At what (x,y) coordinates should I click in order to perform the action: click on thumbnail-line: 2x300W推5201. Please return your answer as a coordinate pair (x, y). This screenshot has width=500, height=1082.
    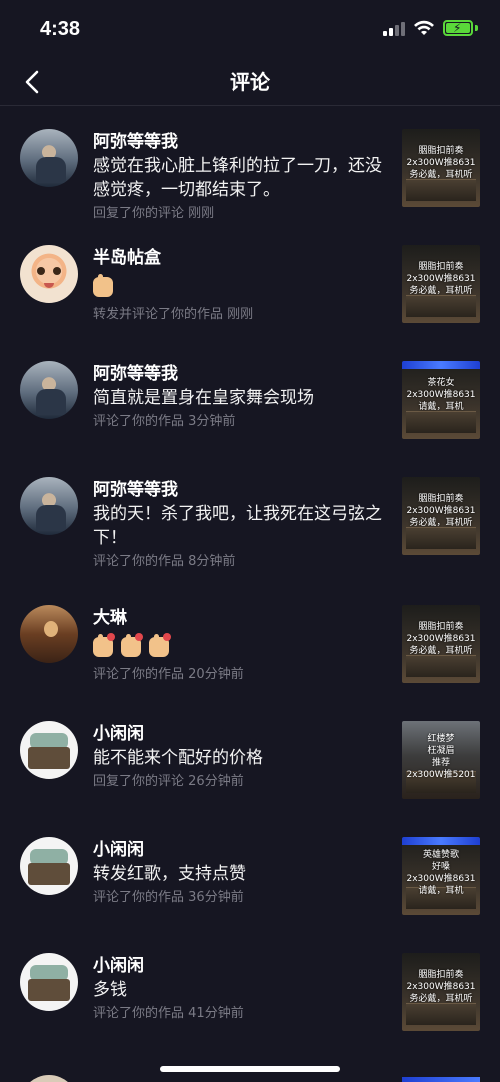
    Looking at the image, I should click on (441, 775).